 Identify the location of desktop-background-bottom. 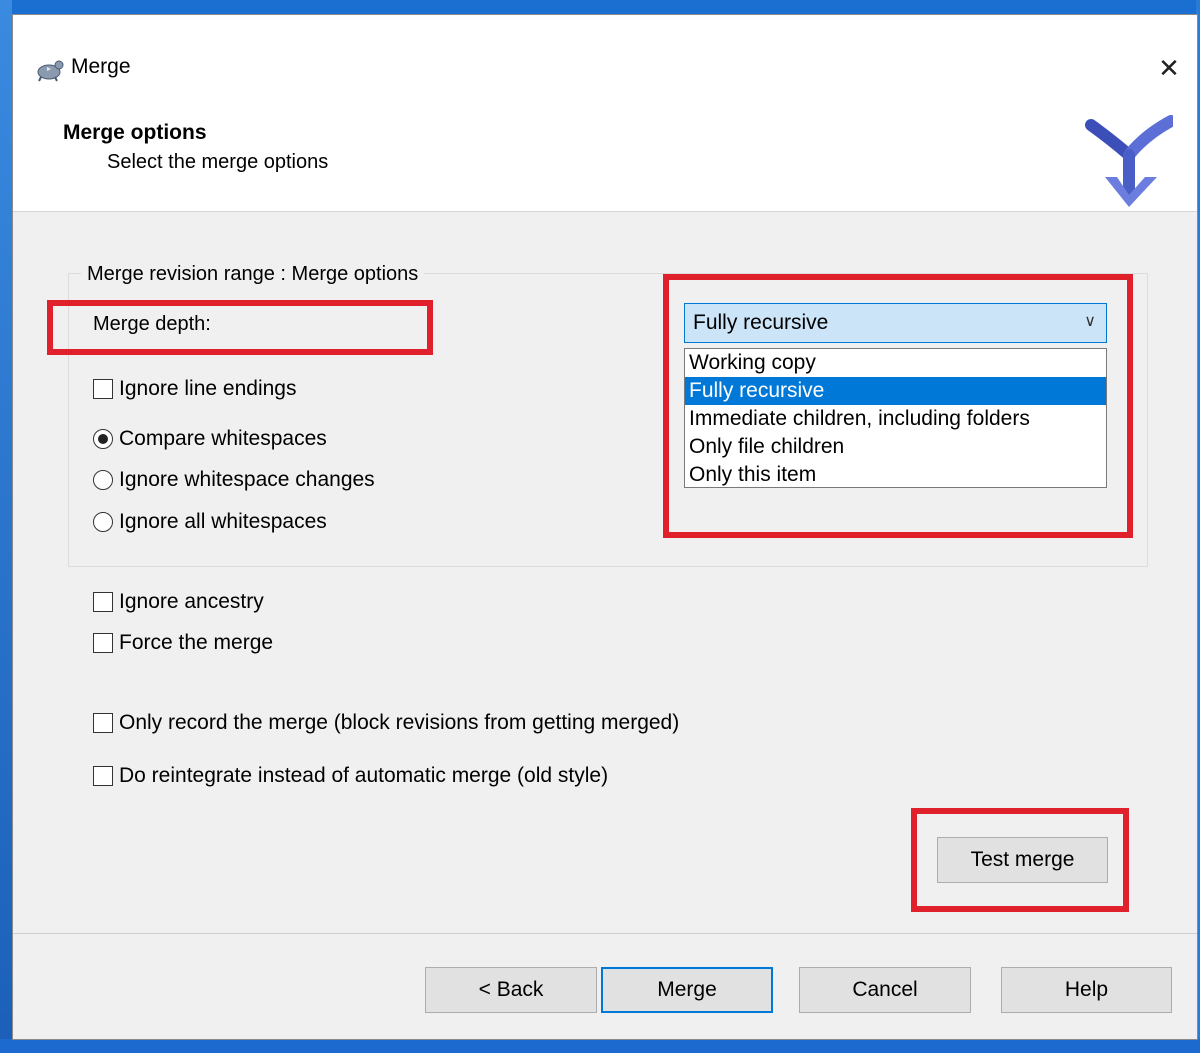
(600, 1046).